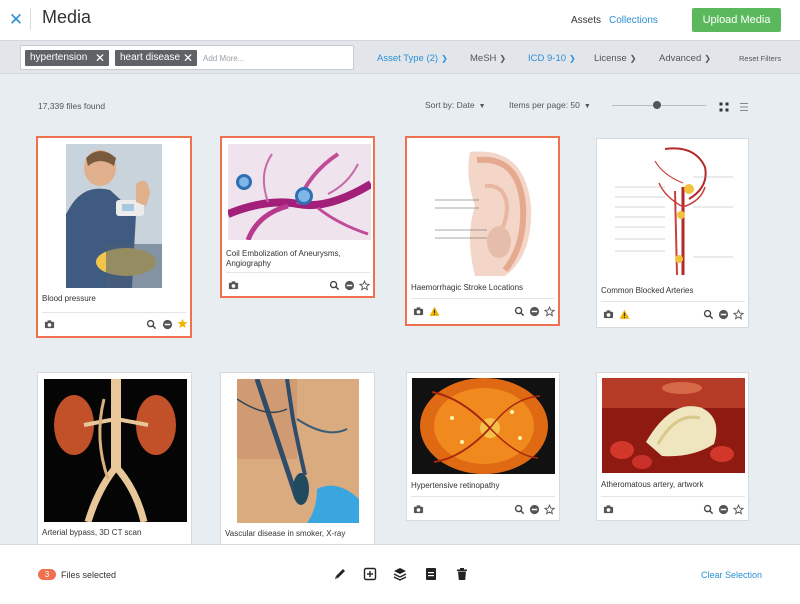 This screenshot has width=800, height=604. I want to click on nav-assets-link: Assets, so click(586, 20).